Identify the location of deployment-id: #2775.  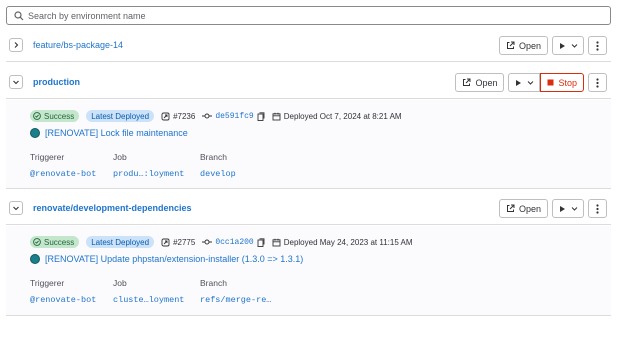
(178, 242).